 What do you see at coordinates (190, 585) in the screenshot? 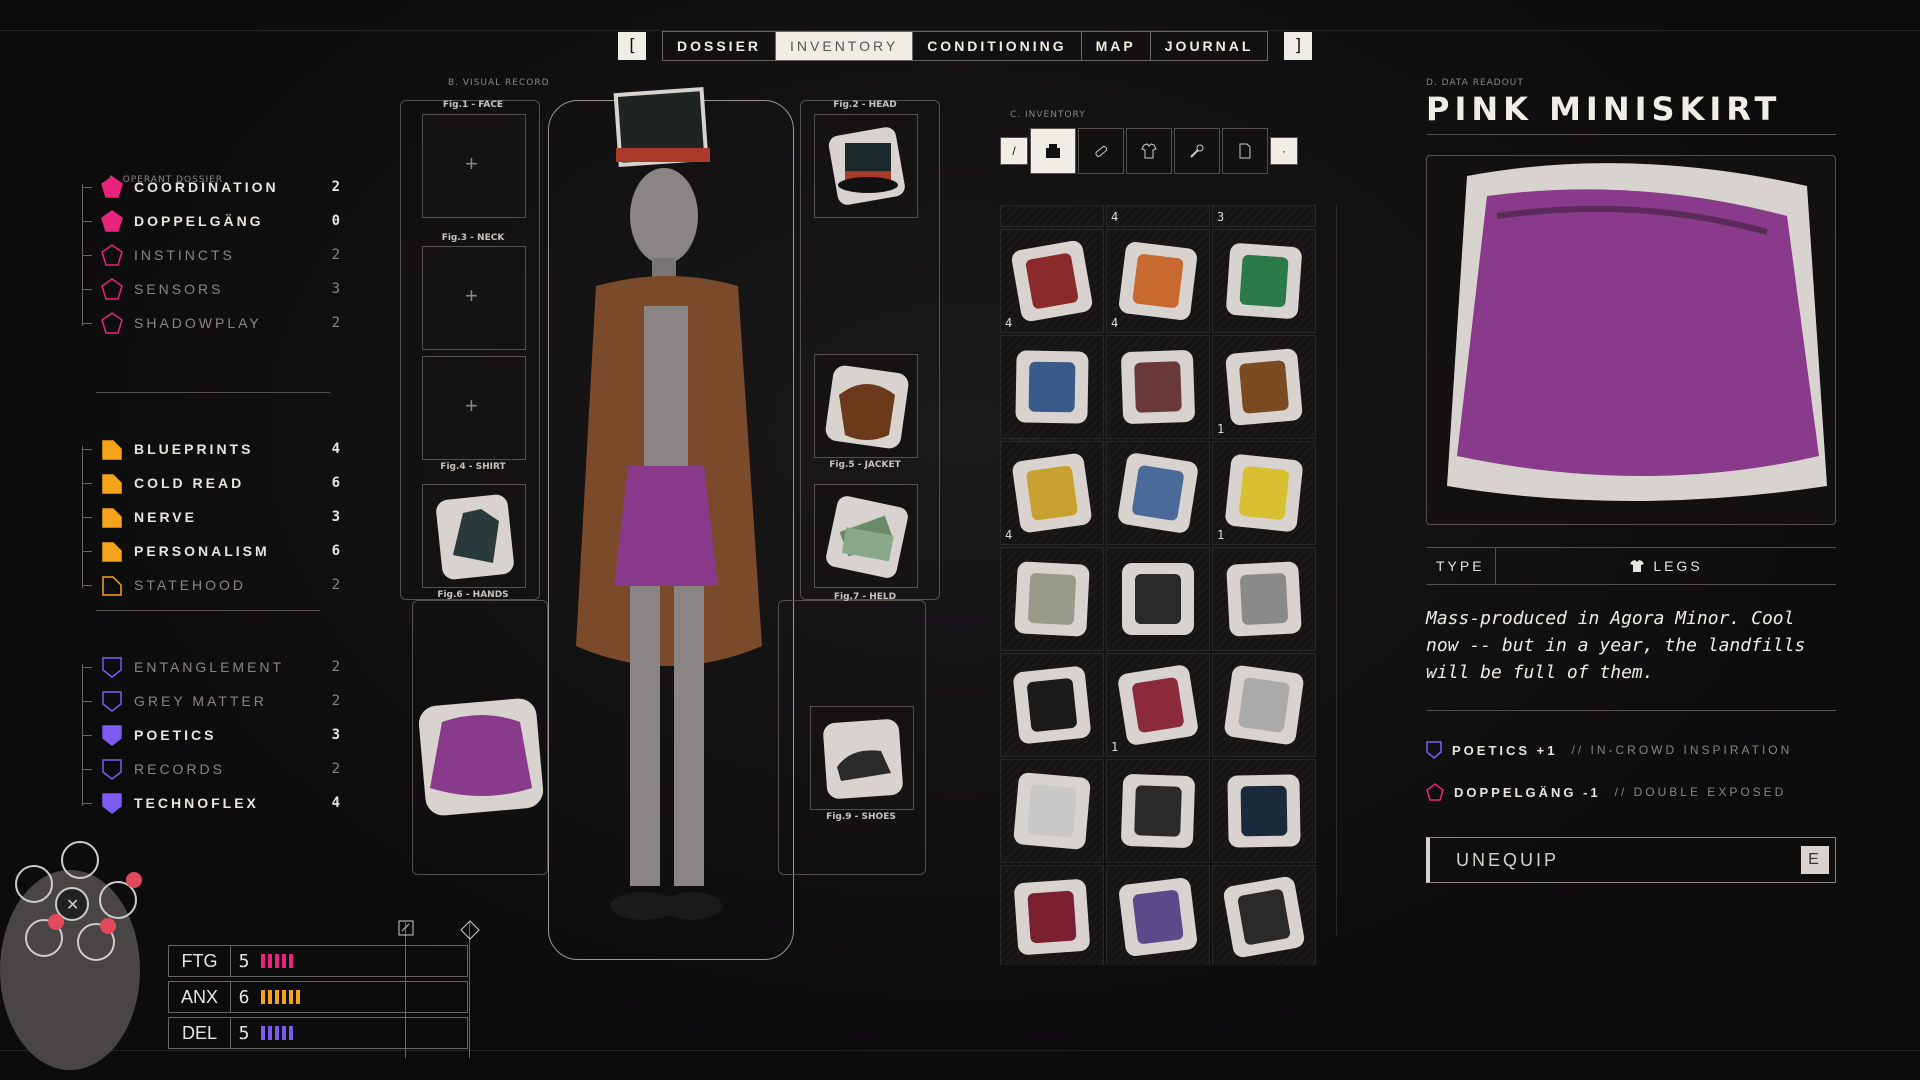
I see `stat-name: STATEHOOD` at bounding box center [190, 585].